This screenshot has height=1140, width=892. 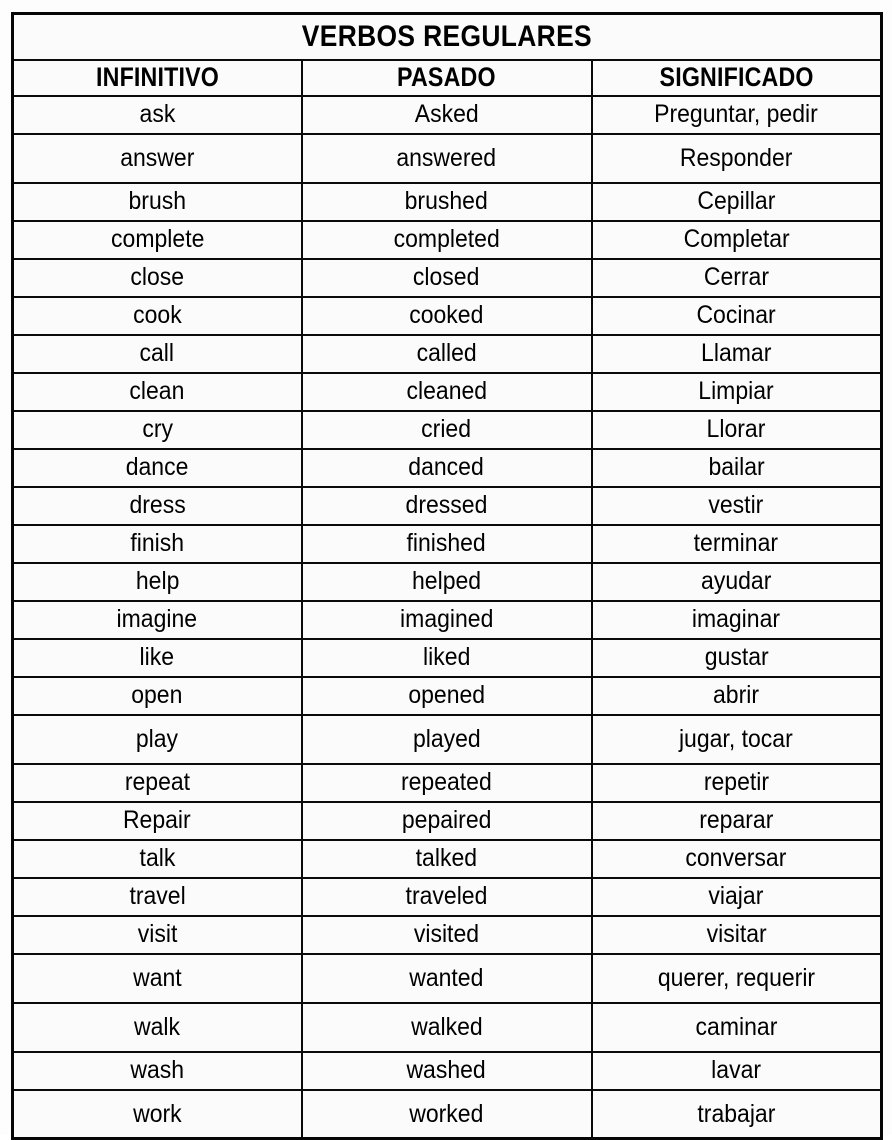 I want to click on table-row: dress dressed vestir, so click(x=447, y=505).